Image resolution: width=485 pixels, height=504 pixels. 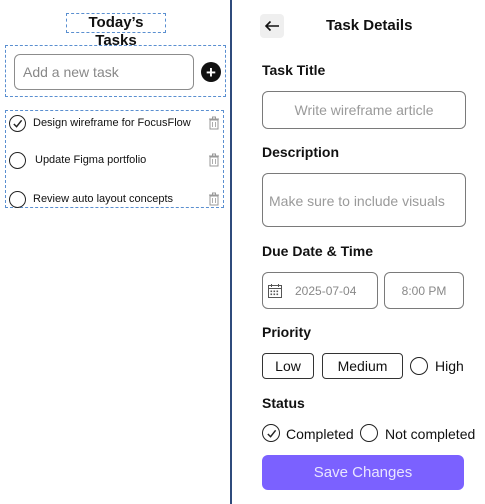 I want to click on add-task-input, so click(x=104, y=72).